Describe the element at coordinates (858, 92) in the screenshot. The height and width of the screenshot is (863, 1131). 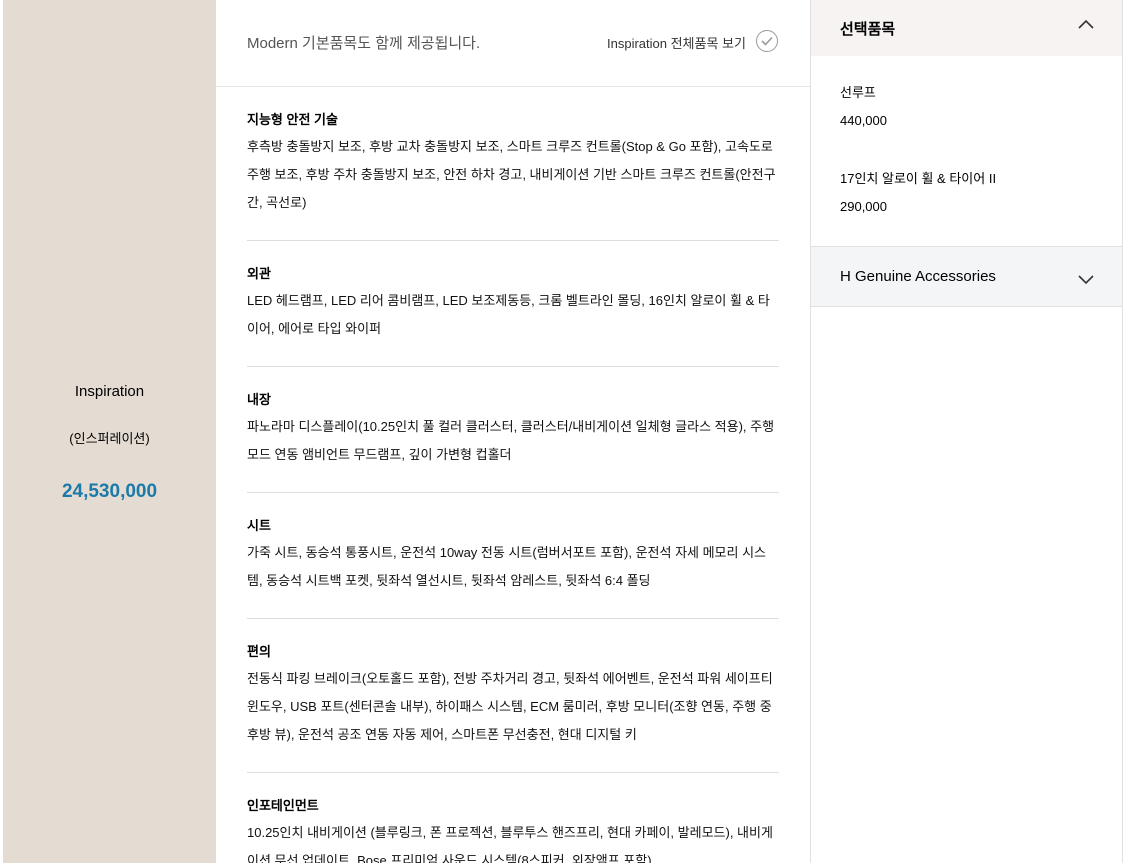
I see `option-name: 선루프` at that location.